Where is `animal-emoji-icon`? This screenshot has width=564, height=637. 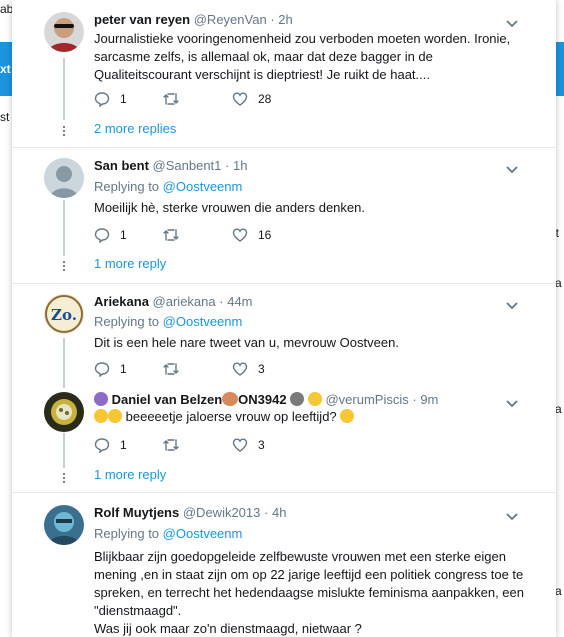
animal-emoji-icon is located at coordinates (230, 399).